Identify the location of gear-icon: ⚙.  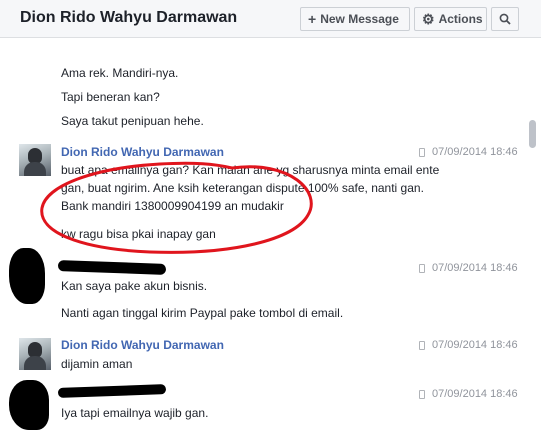
(428, 19).